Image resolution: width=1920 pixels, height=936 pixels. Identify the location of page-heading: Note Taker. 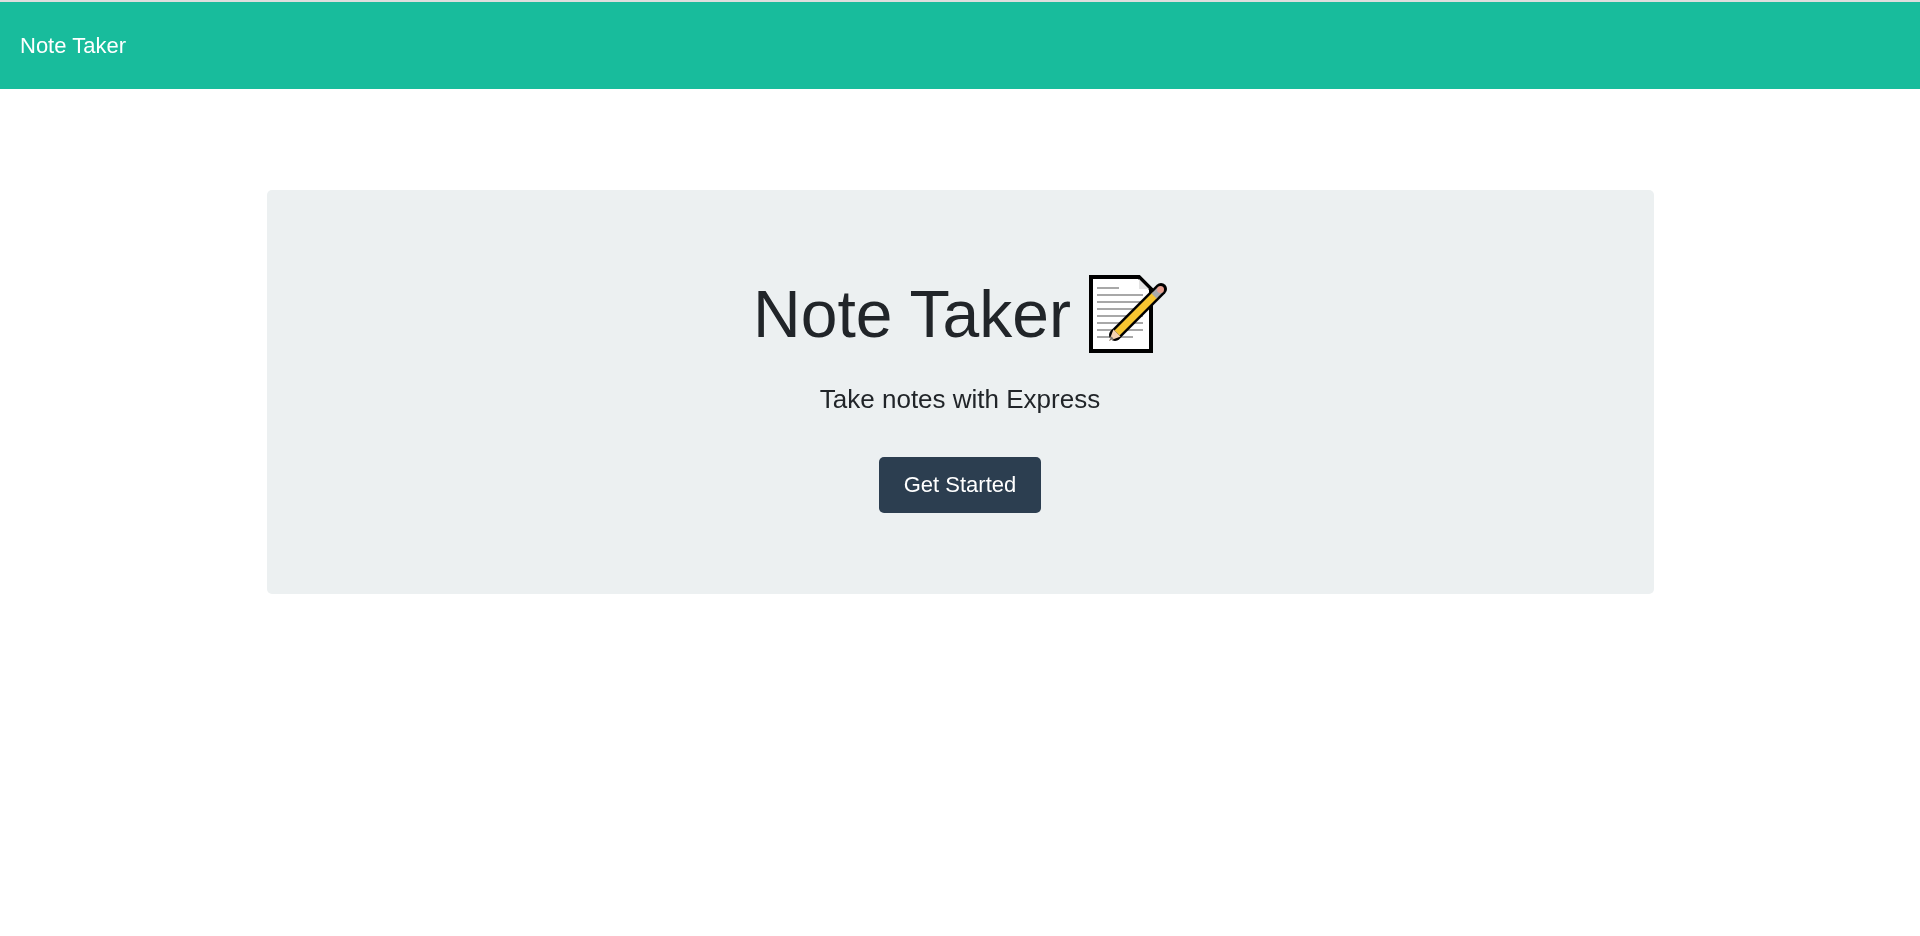
(912, 314).